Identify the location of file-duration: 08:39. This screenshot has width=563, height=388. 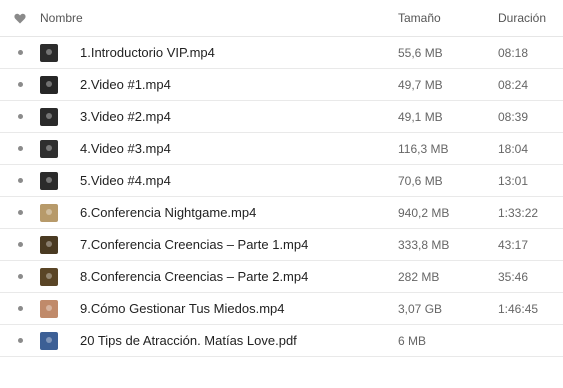
(513, 116).